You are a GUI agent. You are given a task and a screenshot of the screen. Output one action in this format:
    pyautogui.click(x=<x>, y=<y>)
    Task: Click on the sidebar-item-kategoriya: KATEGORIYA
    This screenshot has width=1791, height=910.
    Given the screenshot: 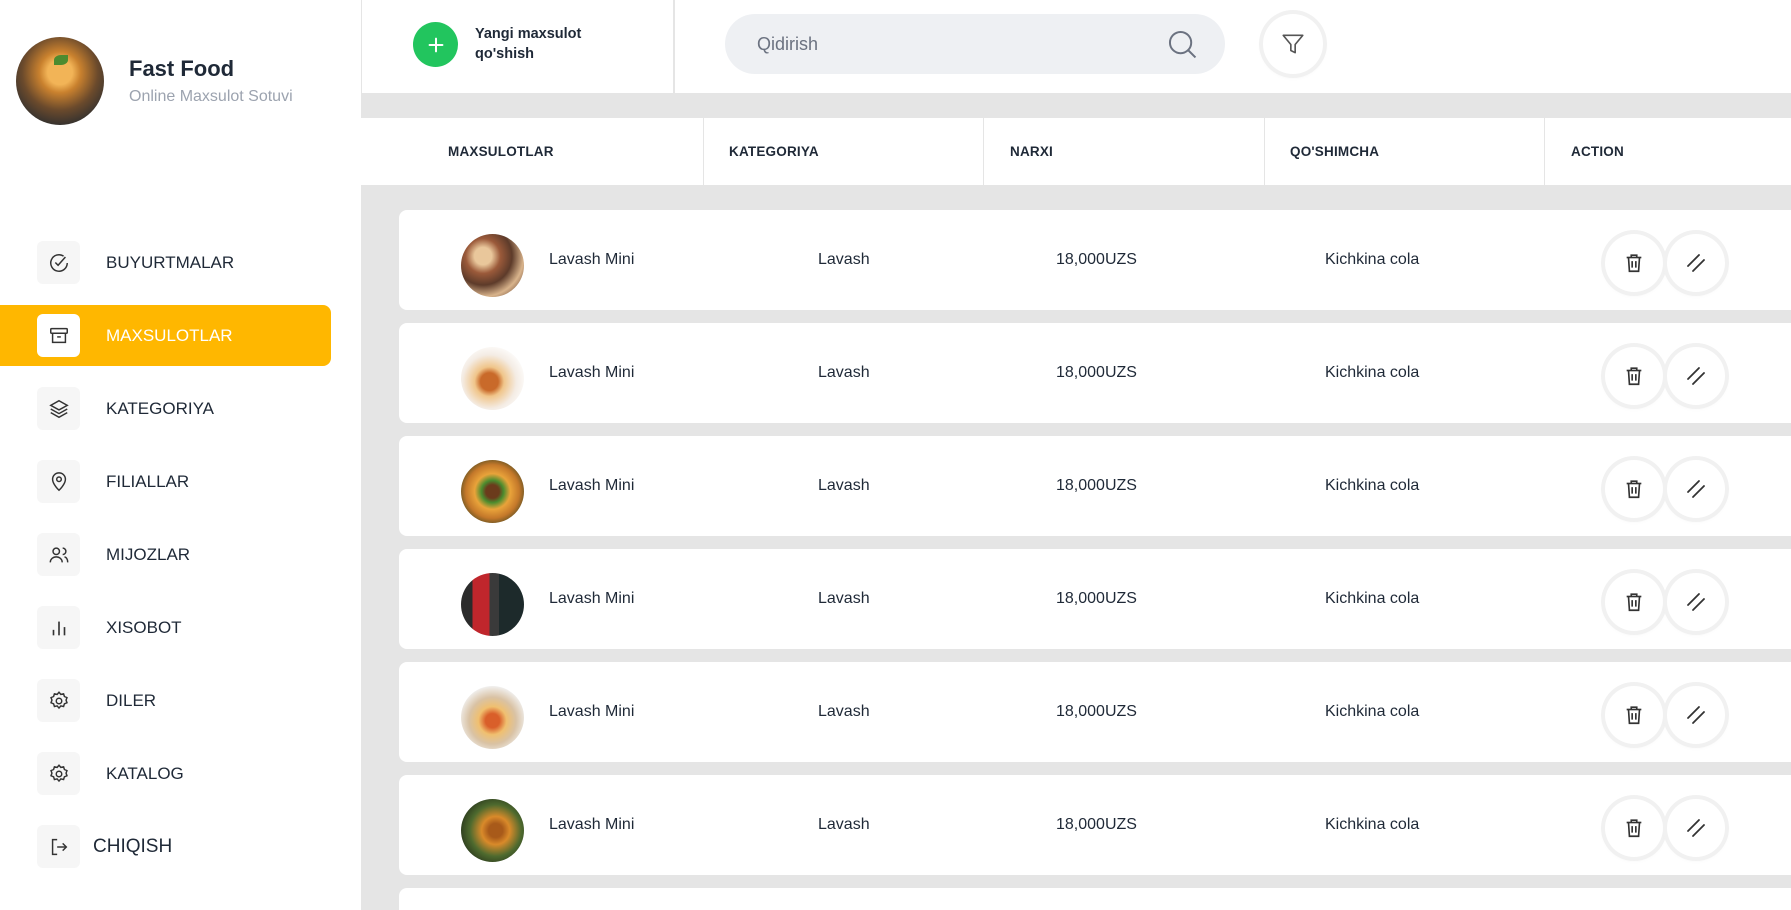 What is the action you would take?
    pyautogui.click(x=165, y=408)
    